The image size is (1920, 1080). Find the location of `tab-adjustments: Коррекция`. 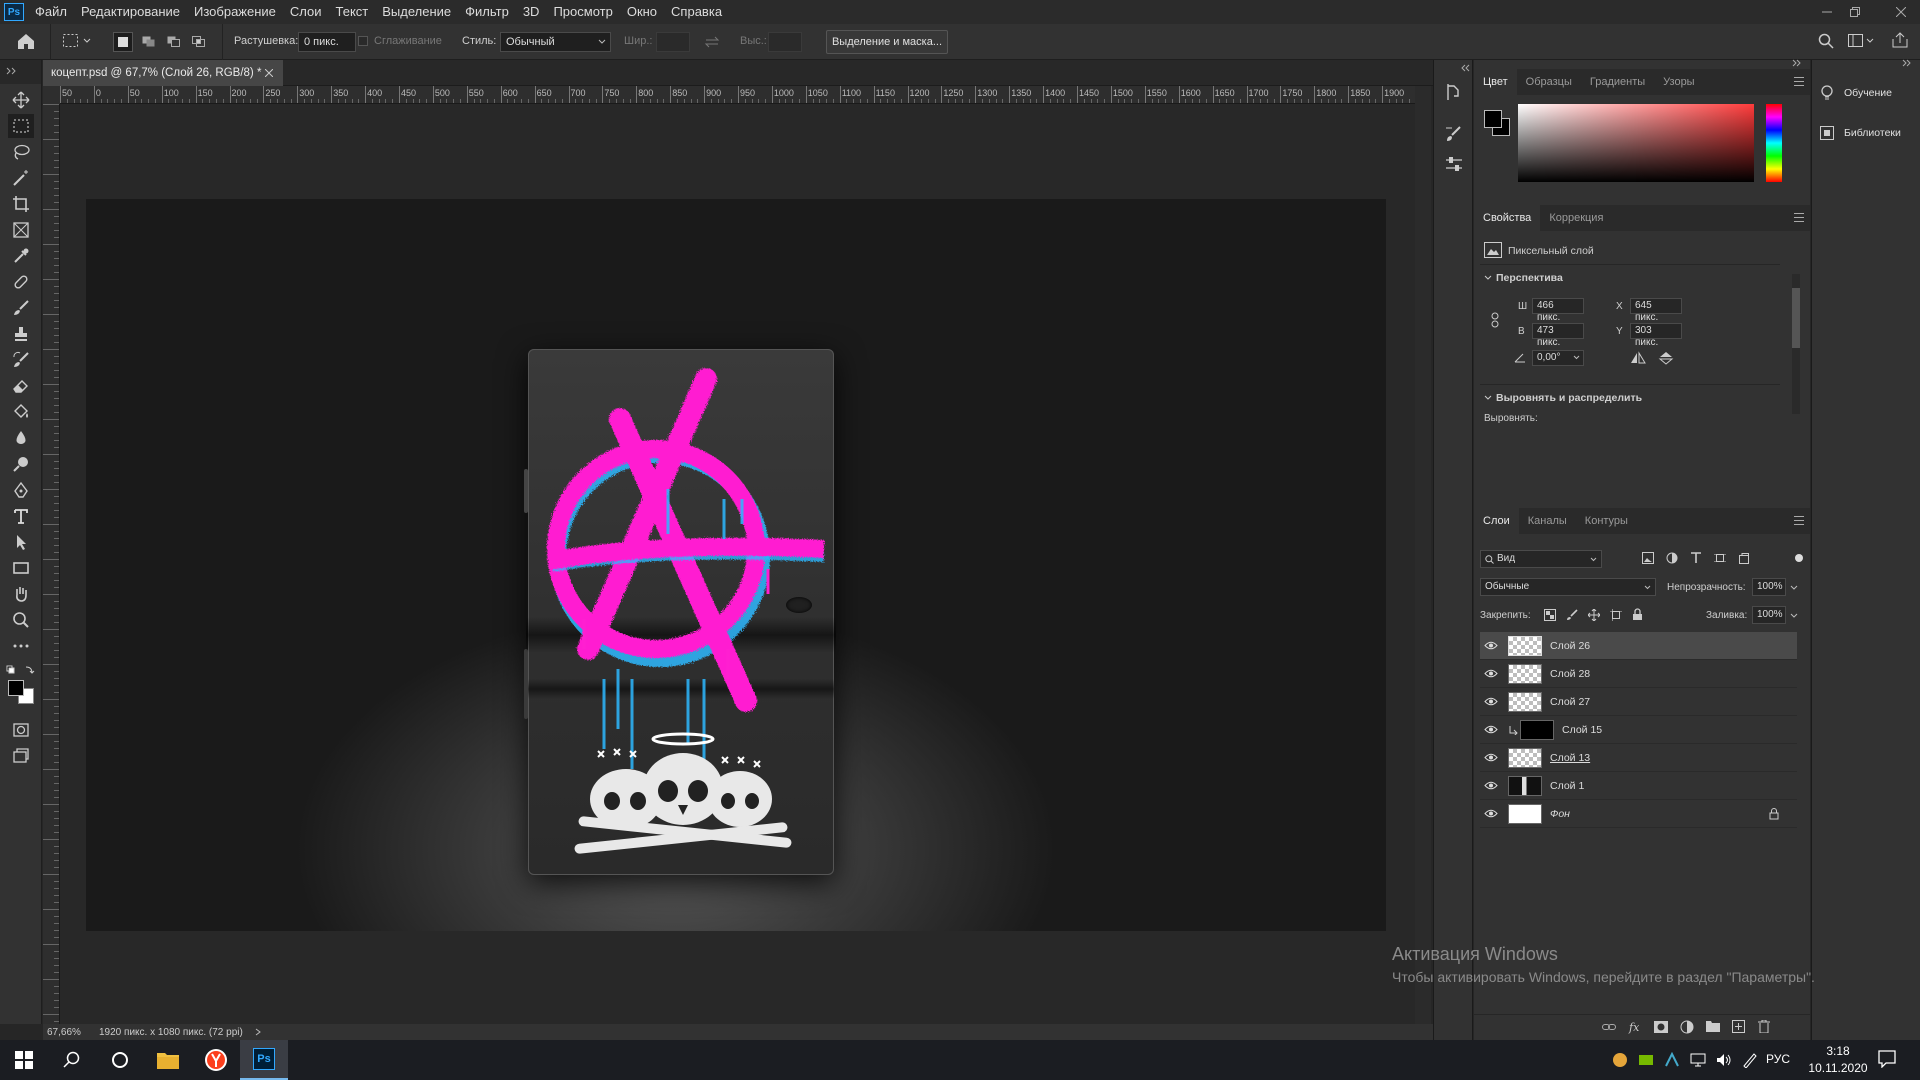

tab-adjustments: Коррекция is located at coordinates (1576, 218).